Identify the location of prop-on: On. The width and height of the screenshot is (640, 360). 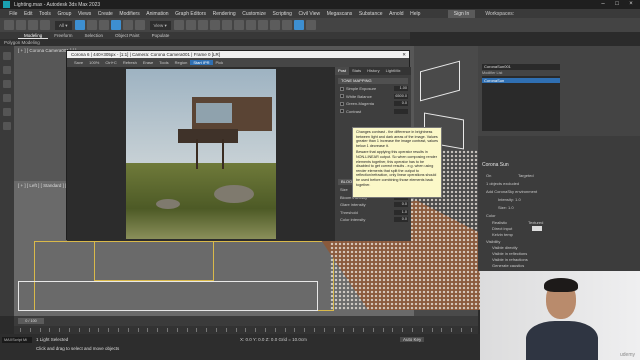
(488, 175).